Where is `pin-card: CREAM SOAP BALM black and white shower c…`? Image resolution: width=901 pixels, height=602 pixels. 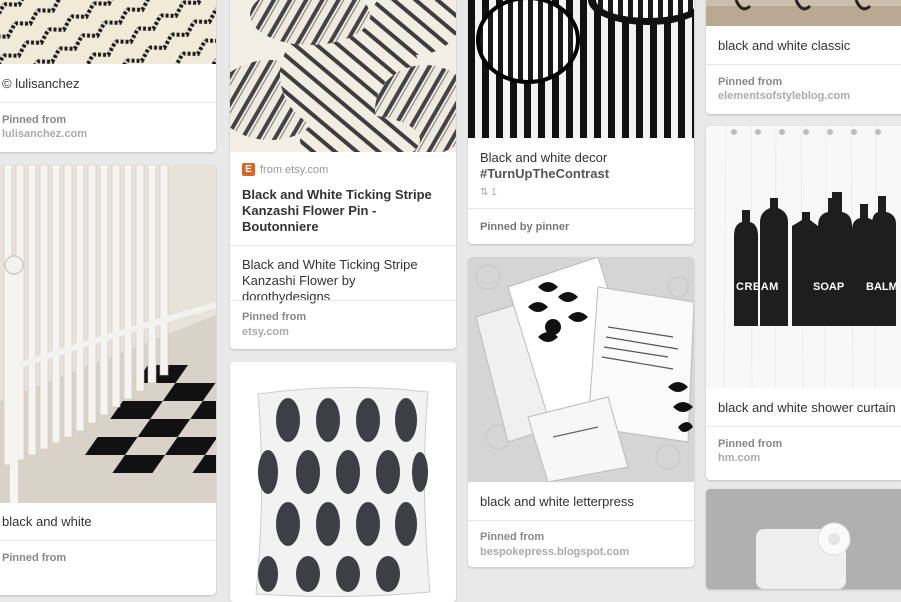
pin-card: CREAM SOAP BALM black and white shower c… is located at coordinates (803, 303).